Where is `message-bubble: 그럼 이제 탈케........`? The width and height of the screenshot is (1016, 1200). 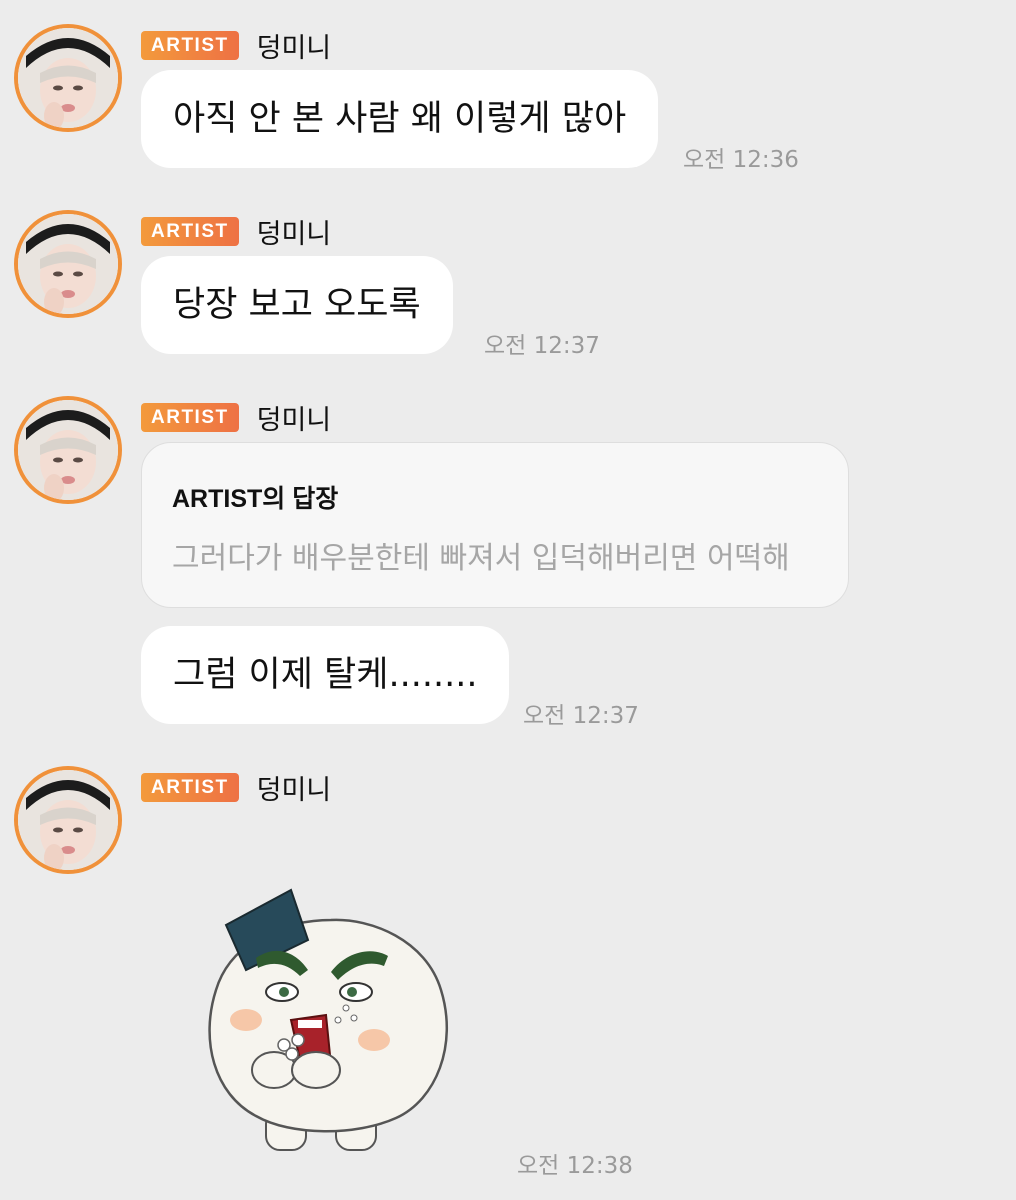 message-bubble: 그럼 이제 탈케........ is located at coordinates (325, 675).